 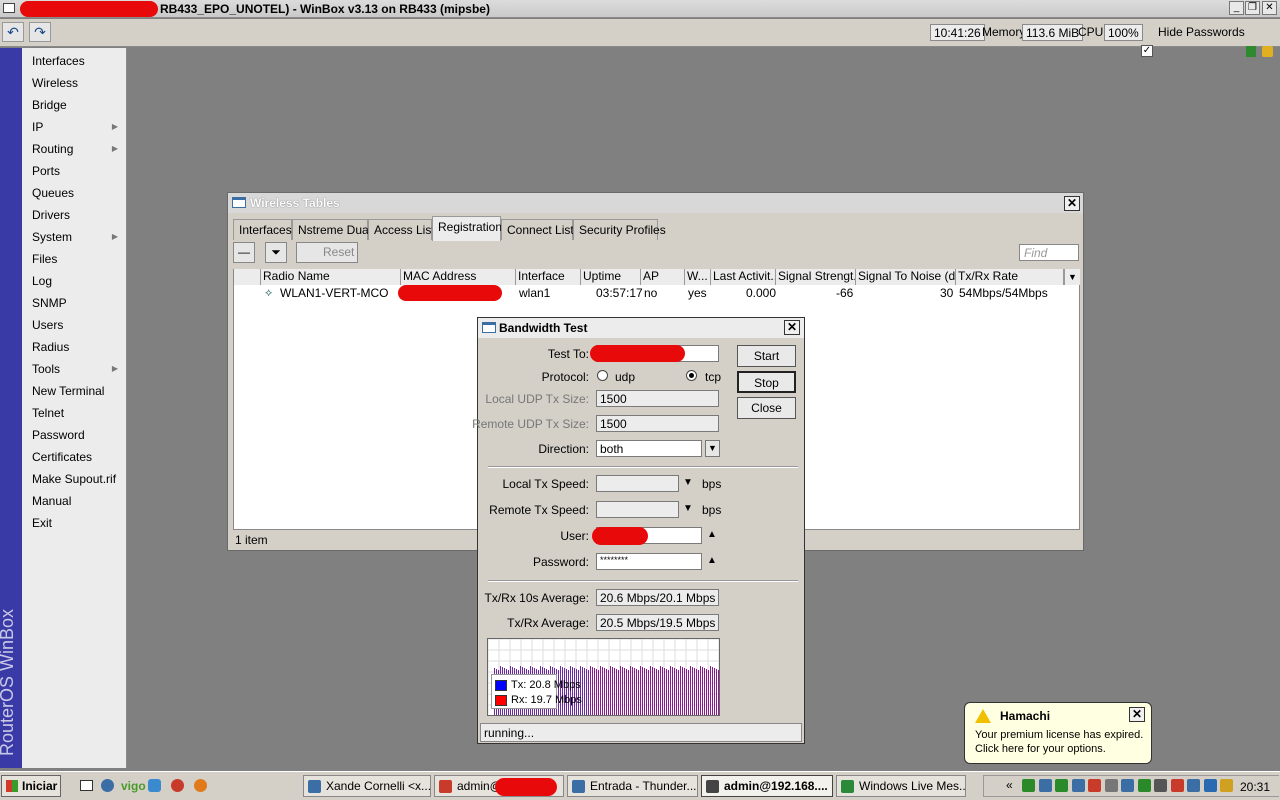 What do you see at coordinates (49, 105) in the screenshot?
I see `sidebar-item-bridge: Bridge` at bounding box center [49, 105].